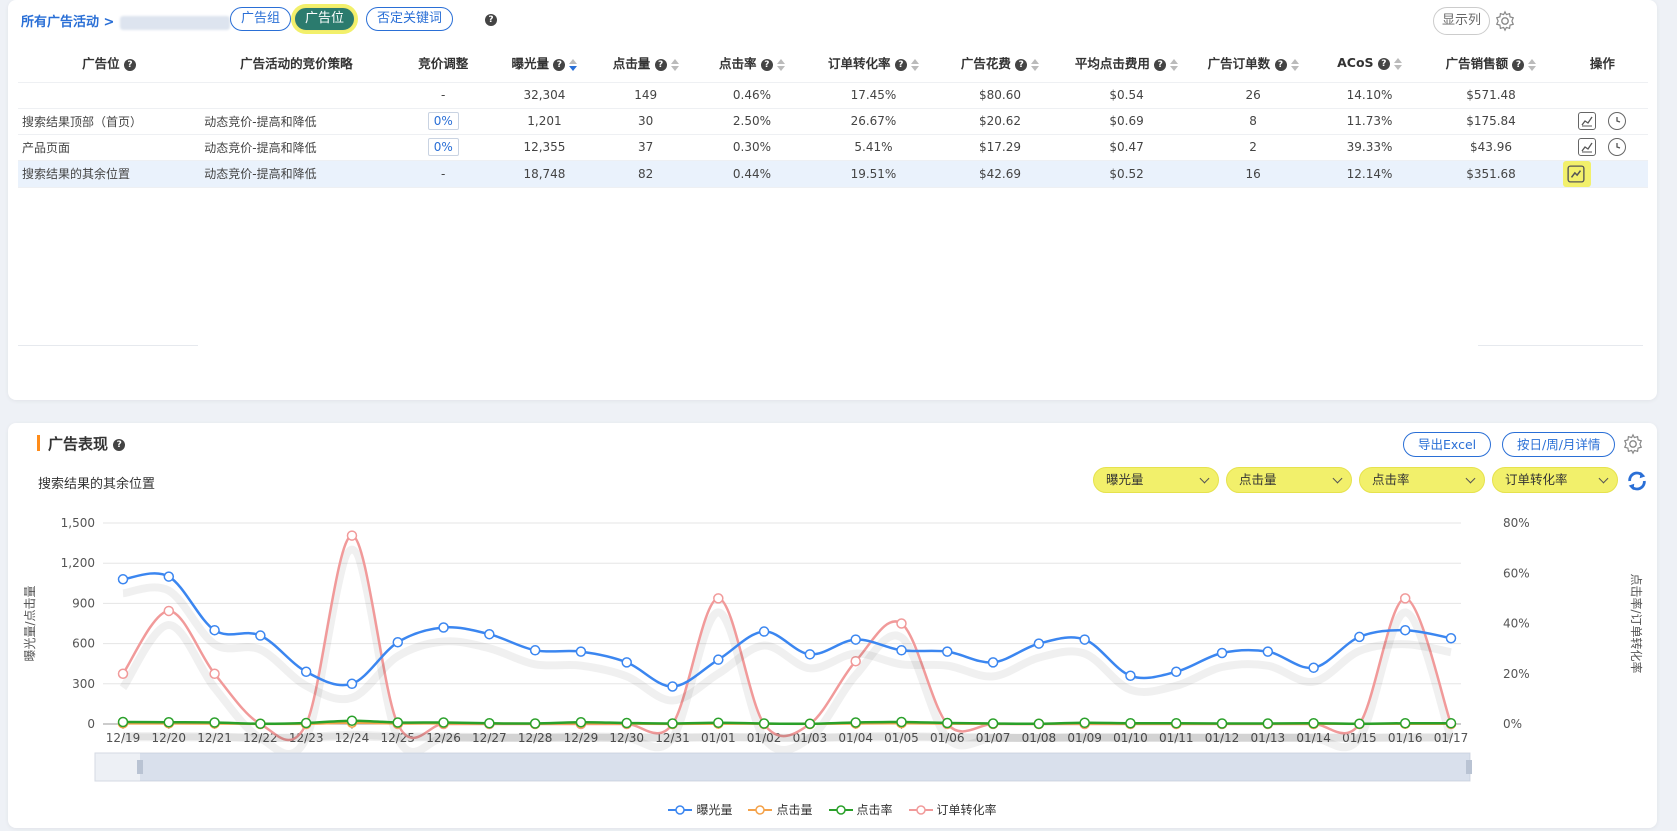  I want to click on breadcrumb-label: 所有广告活动 >, so click(67, 22).